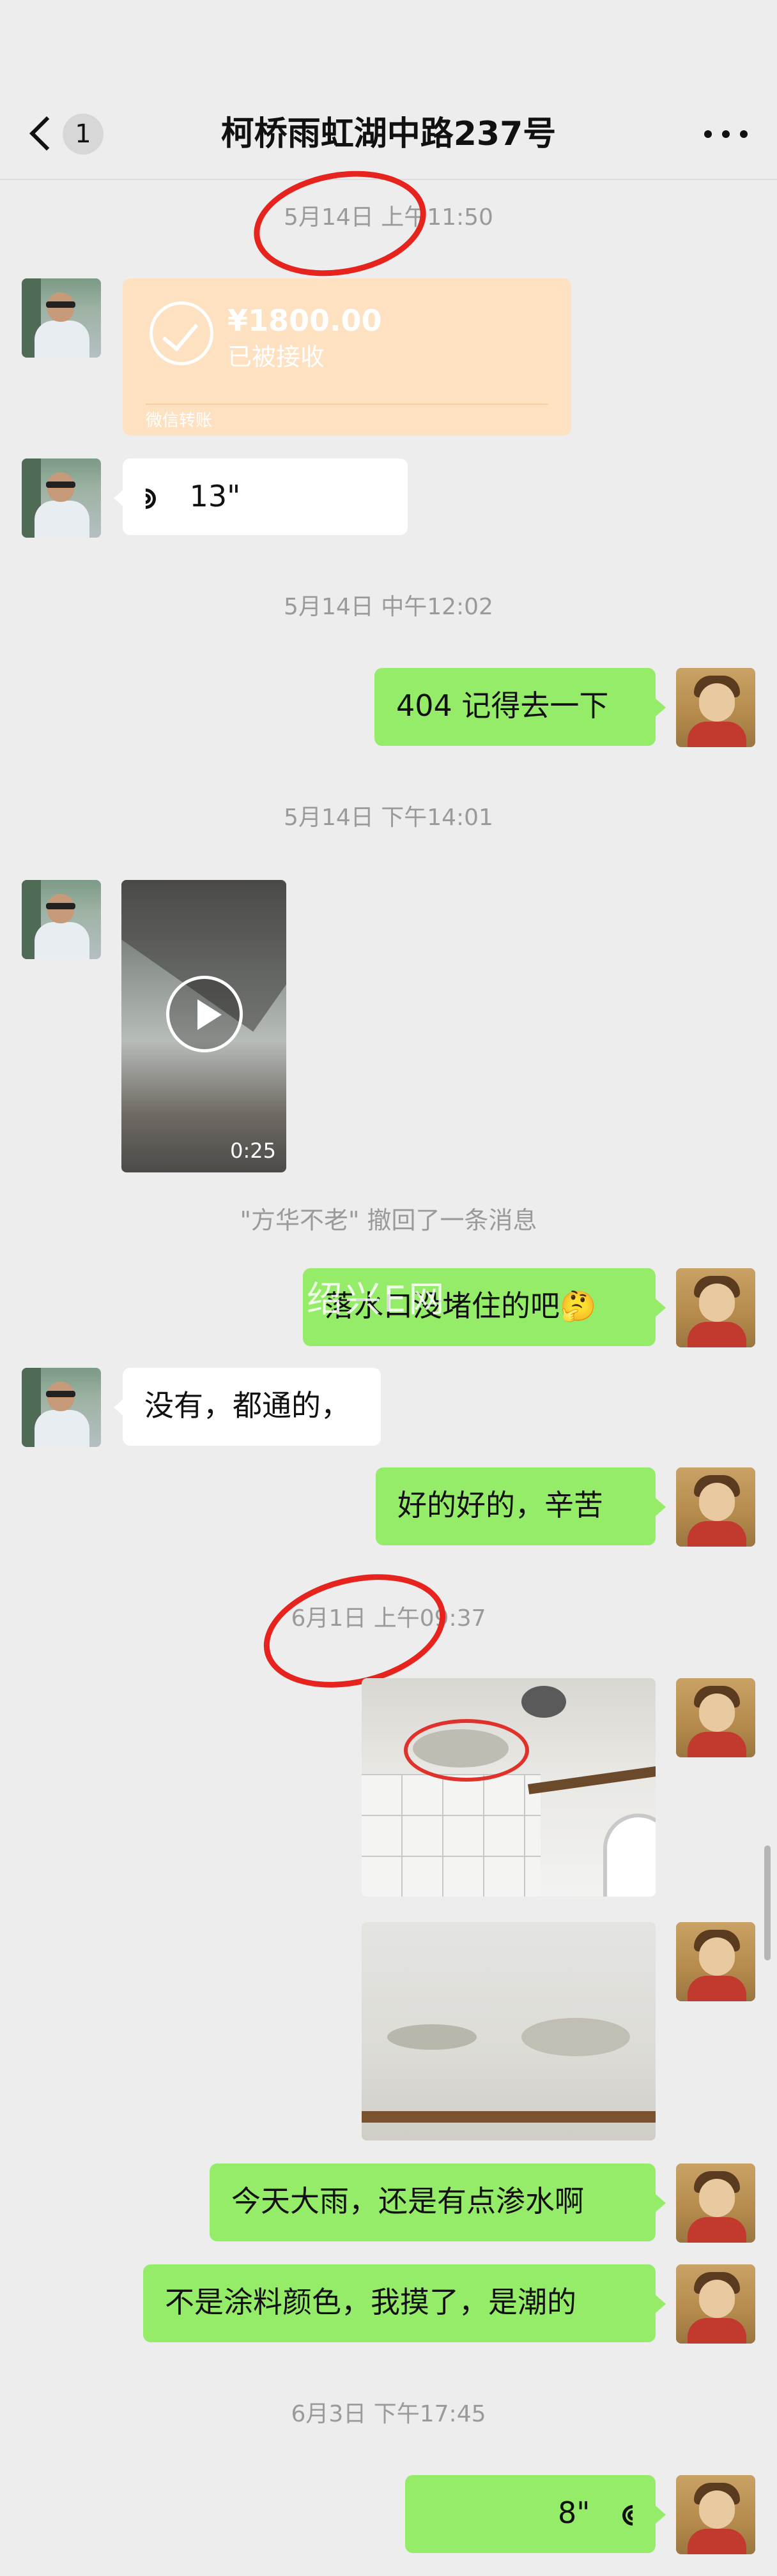 The height and width of the screenshot is (2576, 777). I want to click on video-duration: 0:25, so click(253, 1151).